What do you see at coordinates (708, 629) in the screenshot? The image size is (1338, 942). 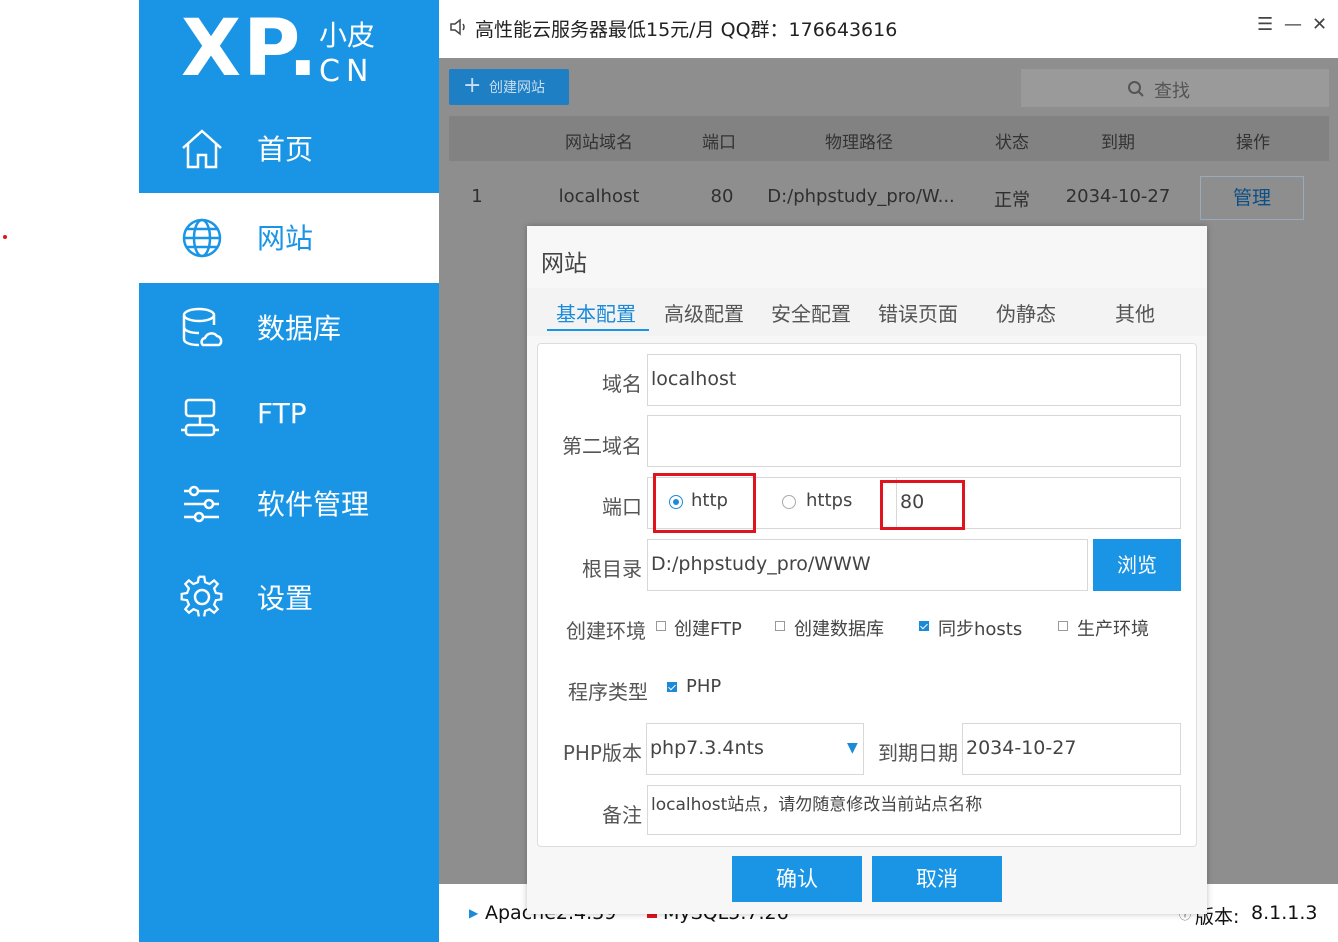 I see `ftp-option-label: 创建FTP` at bounding box center [708, 629].